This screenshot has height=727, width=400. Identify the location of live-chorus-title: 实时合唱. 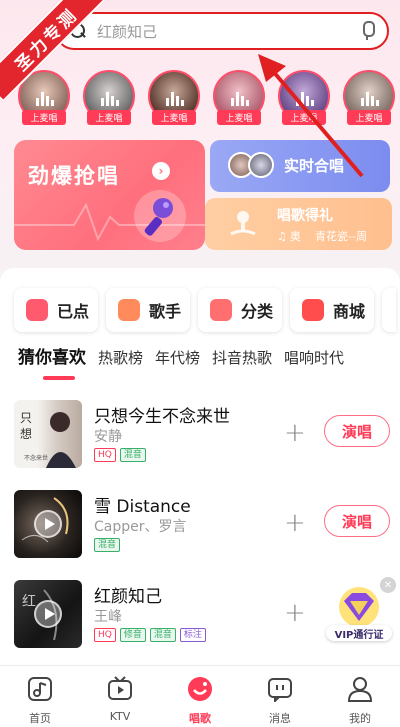
(314, 166).